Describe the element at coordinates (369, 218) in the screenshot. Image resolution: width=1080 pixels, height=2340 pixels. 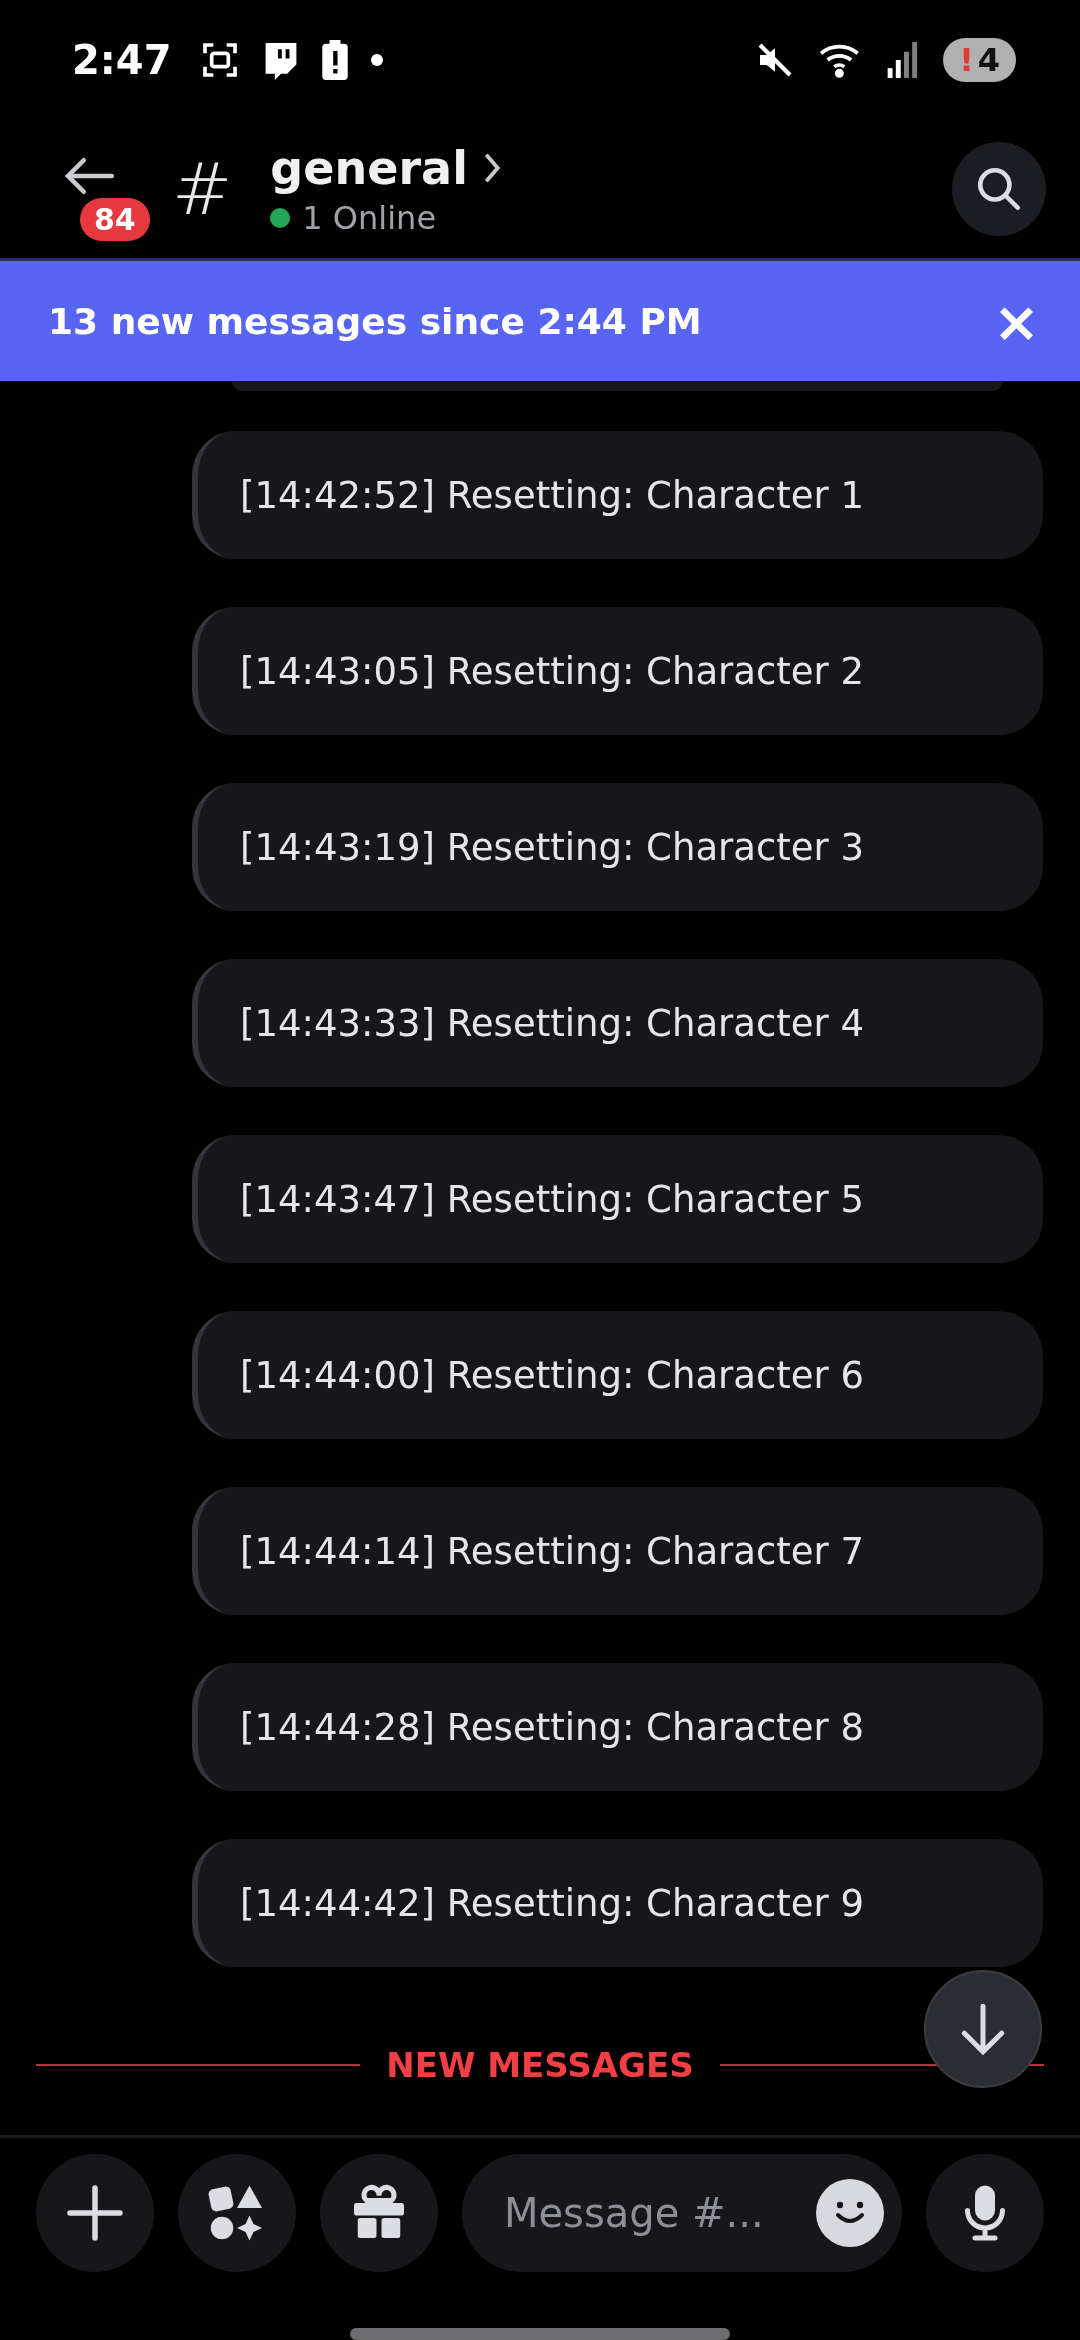
I see `online-count: 1 Online` at that location.